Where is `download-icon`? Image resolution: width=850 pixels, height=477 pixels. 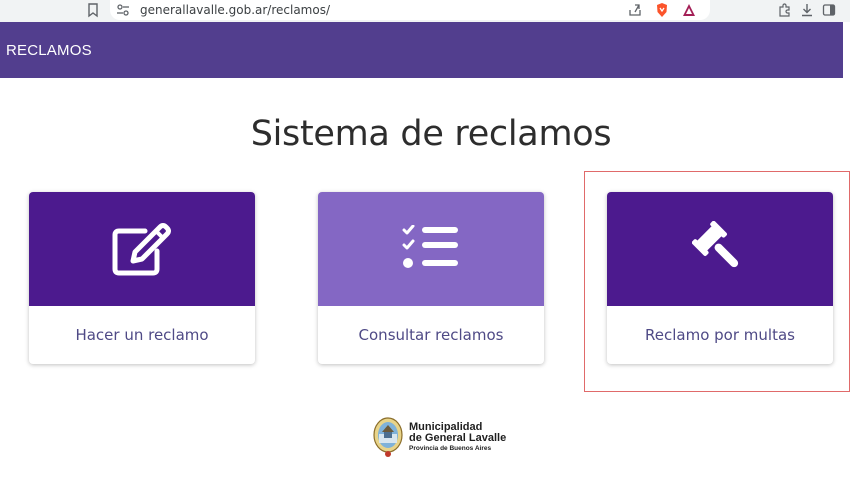 download-icon is located at coordinates (807, 10).